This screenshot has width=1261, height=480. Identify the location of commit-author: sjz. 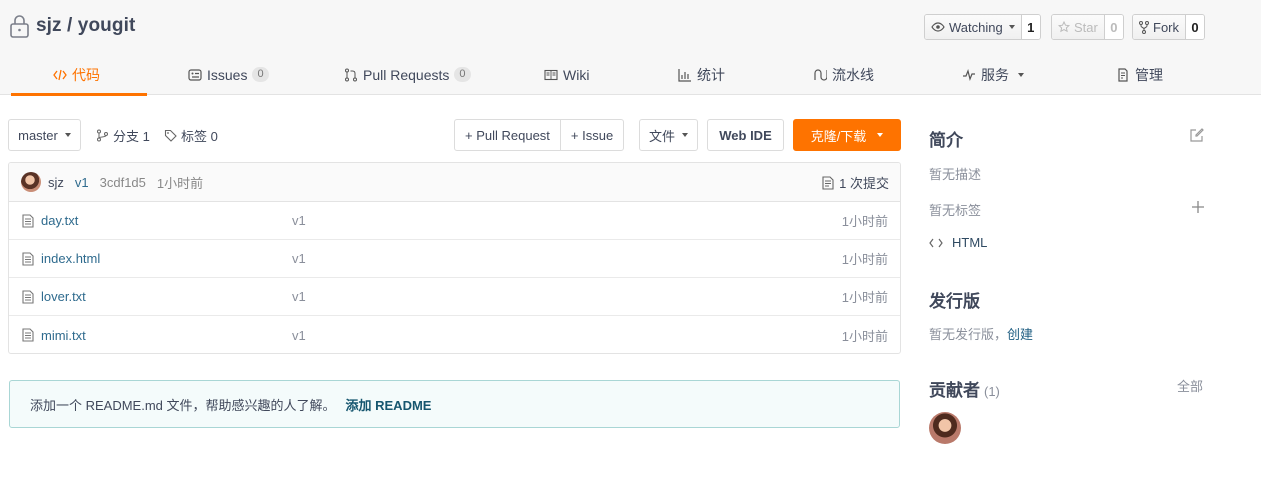
(56, 182).